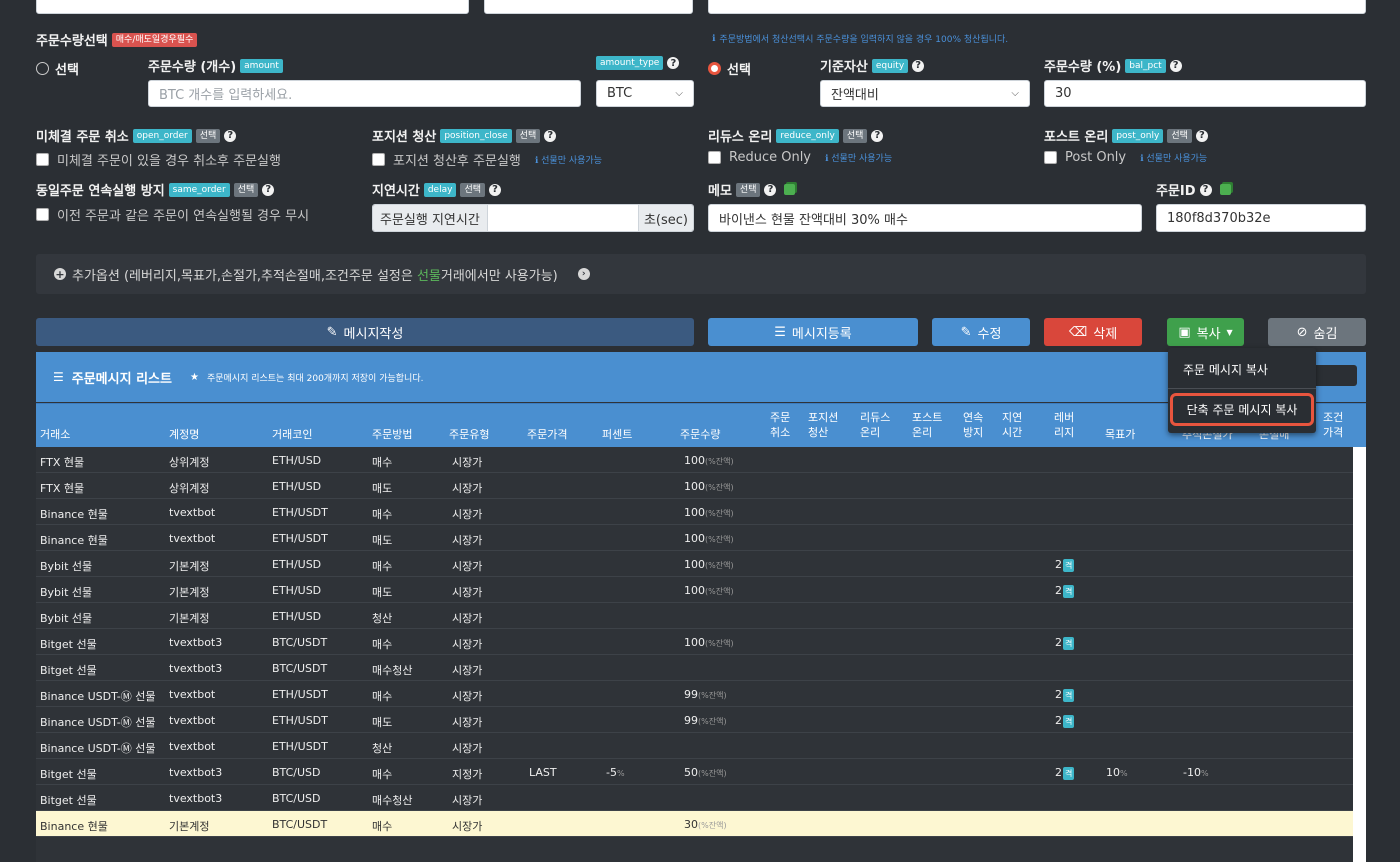  I want to click on table-row: Bybit 선물 기본계정 ETH/USD 매도 시장가 100(%잔액) 2 격, so click(694, 590).